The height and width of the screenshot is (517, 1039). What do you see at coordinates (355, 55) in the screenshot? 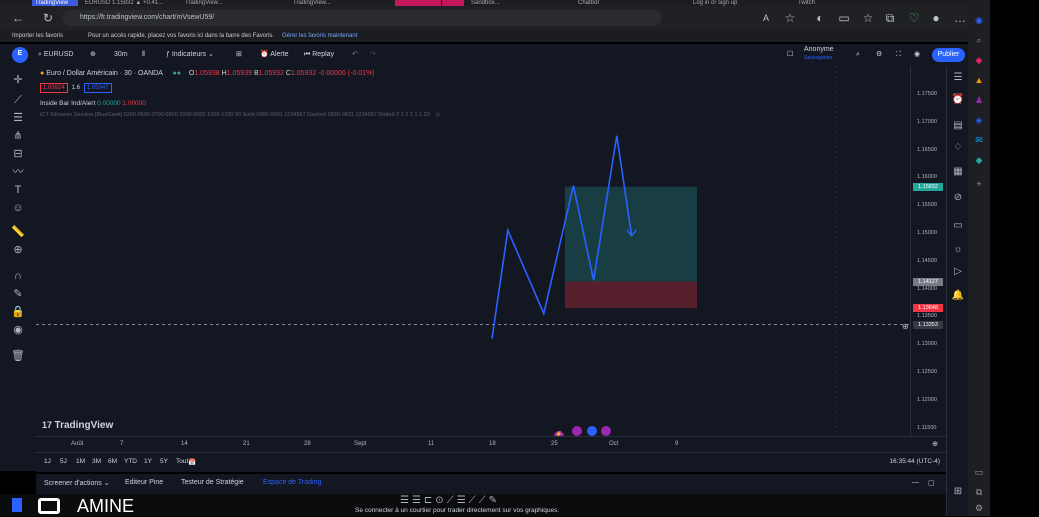
I see `undo-icon: ↶` at bounding box center [355, 55].